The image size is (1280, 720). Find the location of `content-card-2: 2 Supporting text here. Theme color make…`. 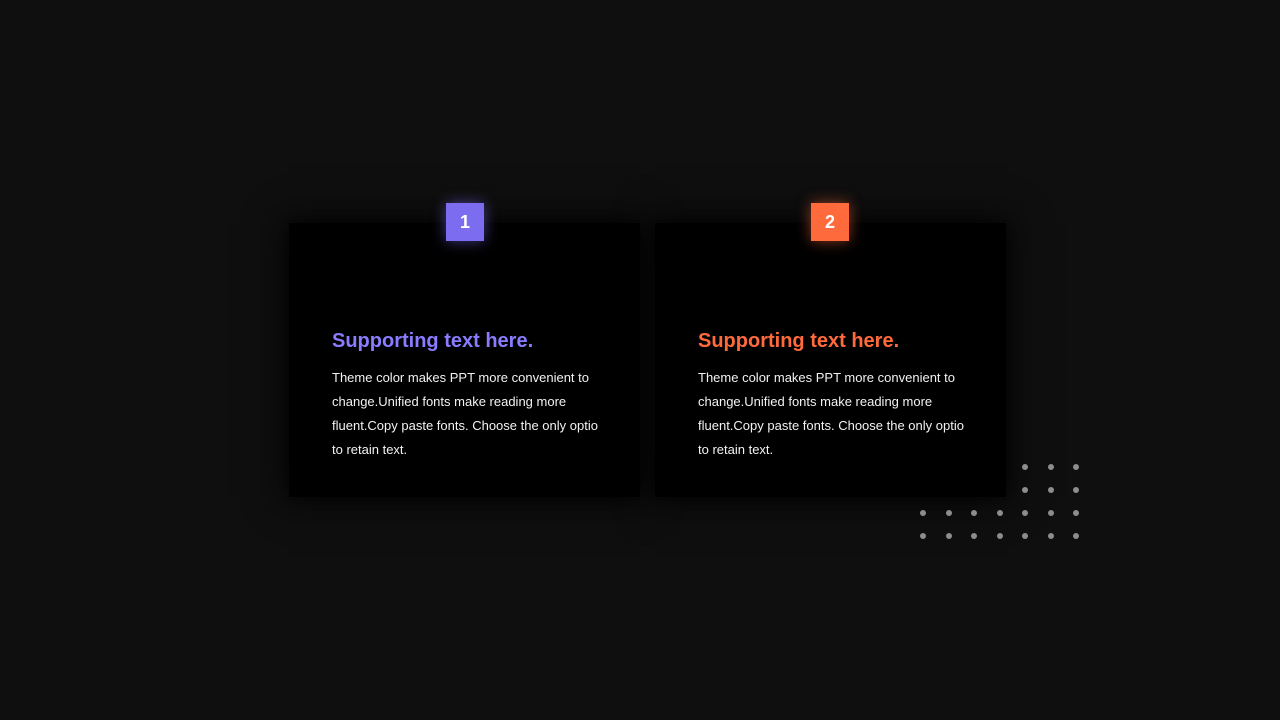

content-card-2: 2 Supporting text here. Theme color make… is located at coordinates (830, 350).